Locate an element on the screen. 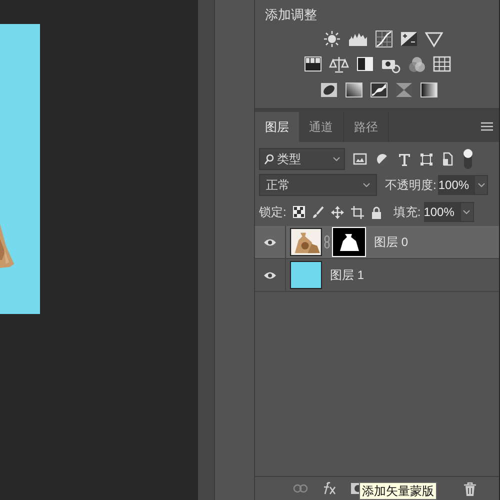 This screenshot has height=500, width=500. blend-mode-dropdown: 正常 is located at coordinates (318, 185).